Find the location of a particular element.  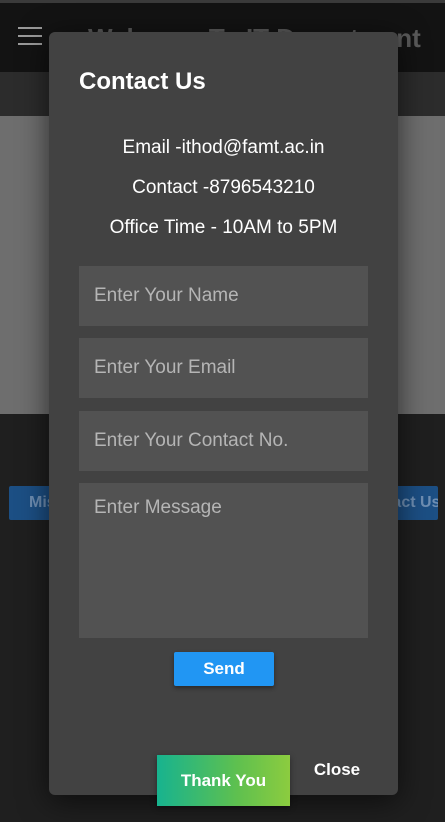

message-textarea is located at coordinates (223, 560).